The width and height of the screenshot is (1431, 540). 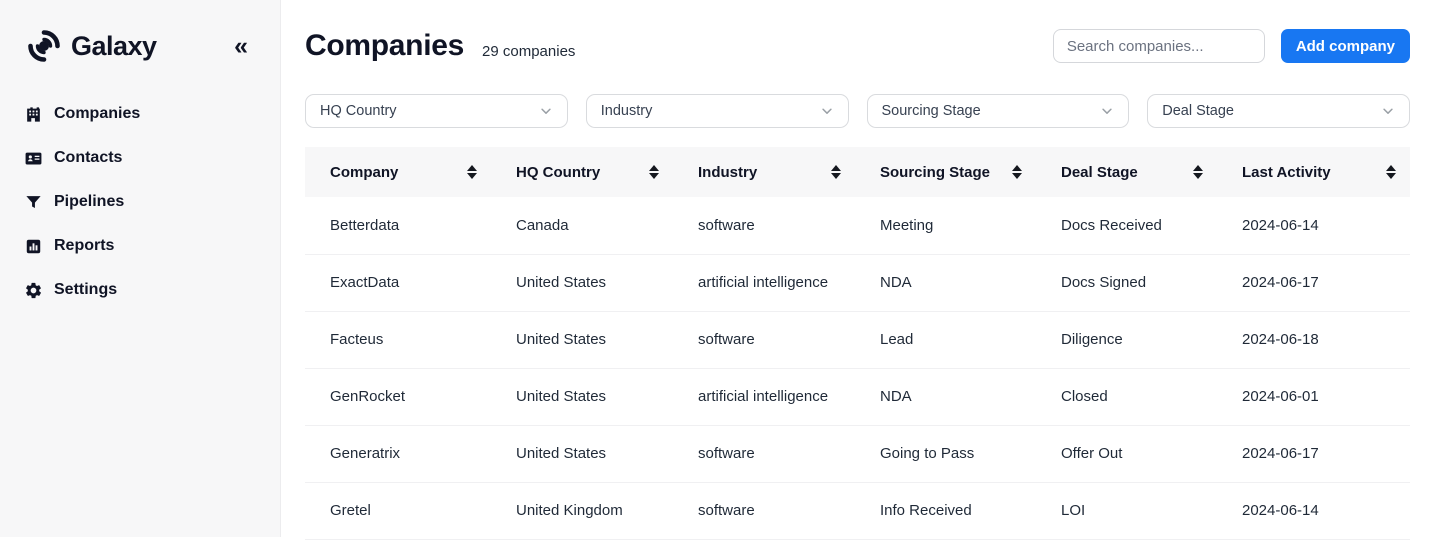 I want to click on cell: 2024-06-01, so click(x=1313, y=397).